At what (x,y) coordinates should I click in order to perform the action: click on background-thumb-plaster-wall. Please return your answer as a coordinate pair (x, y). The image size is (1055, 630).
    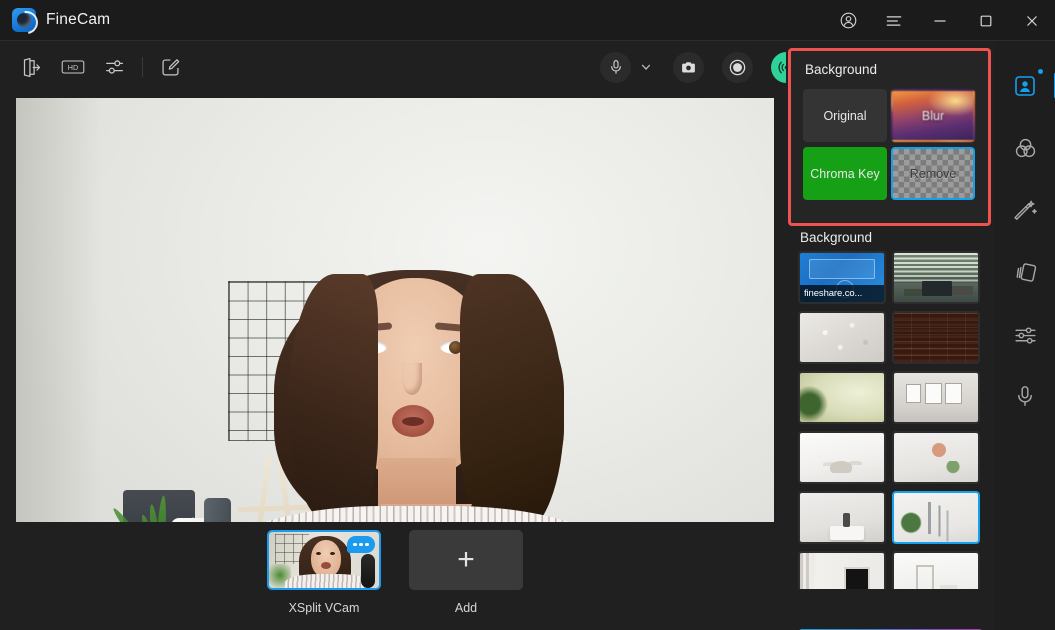
    Looking at the image, I should click on (842, 337).